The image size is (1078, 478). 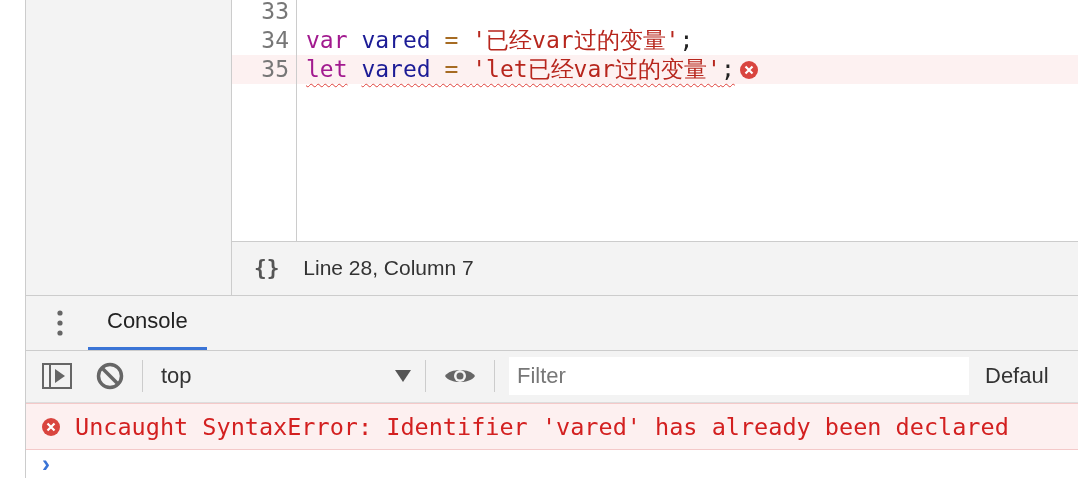 I want to click on more-icon, so click(x=60, y=322).